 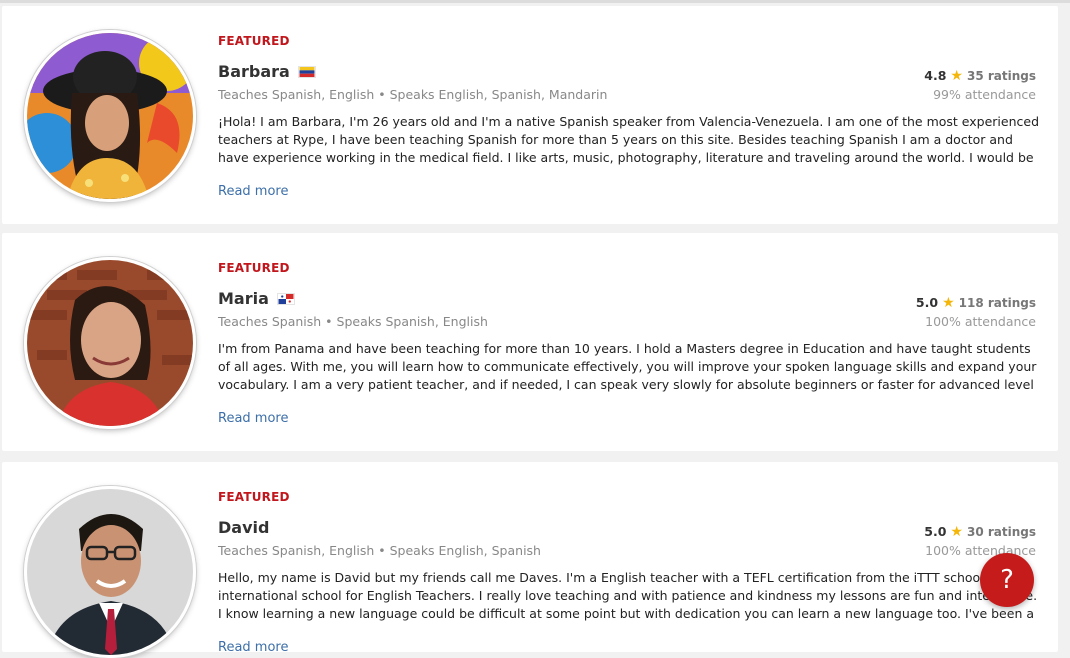 I want to click on tutor-name: Barbara, so click(x=254, y=71).